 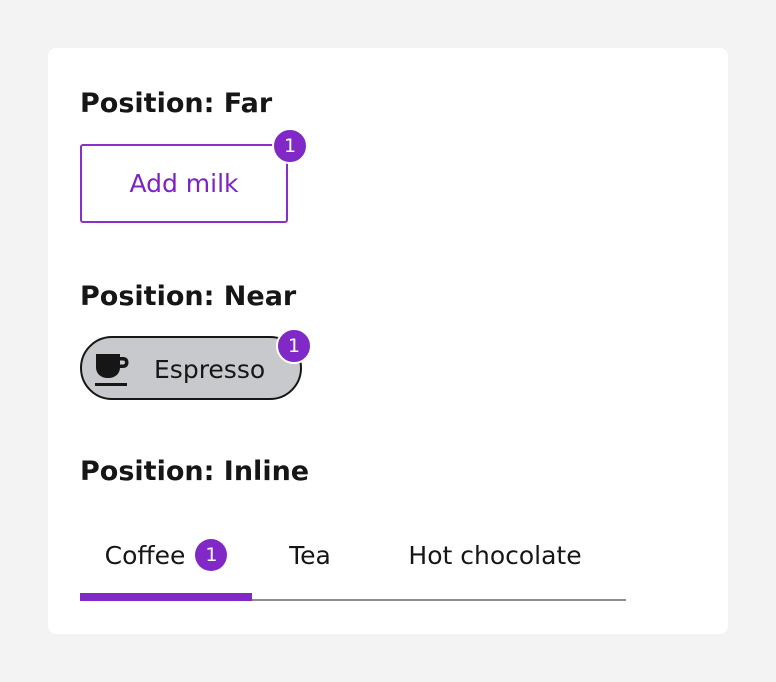 I want to click on tab-tea: Tea, so click(x=310, y=561).